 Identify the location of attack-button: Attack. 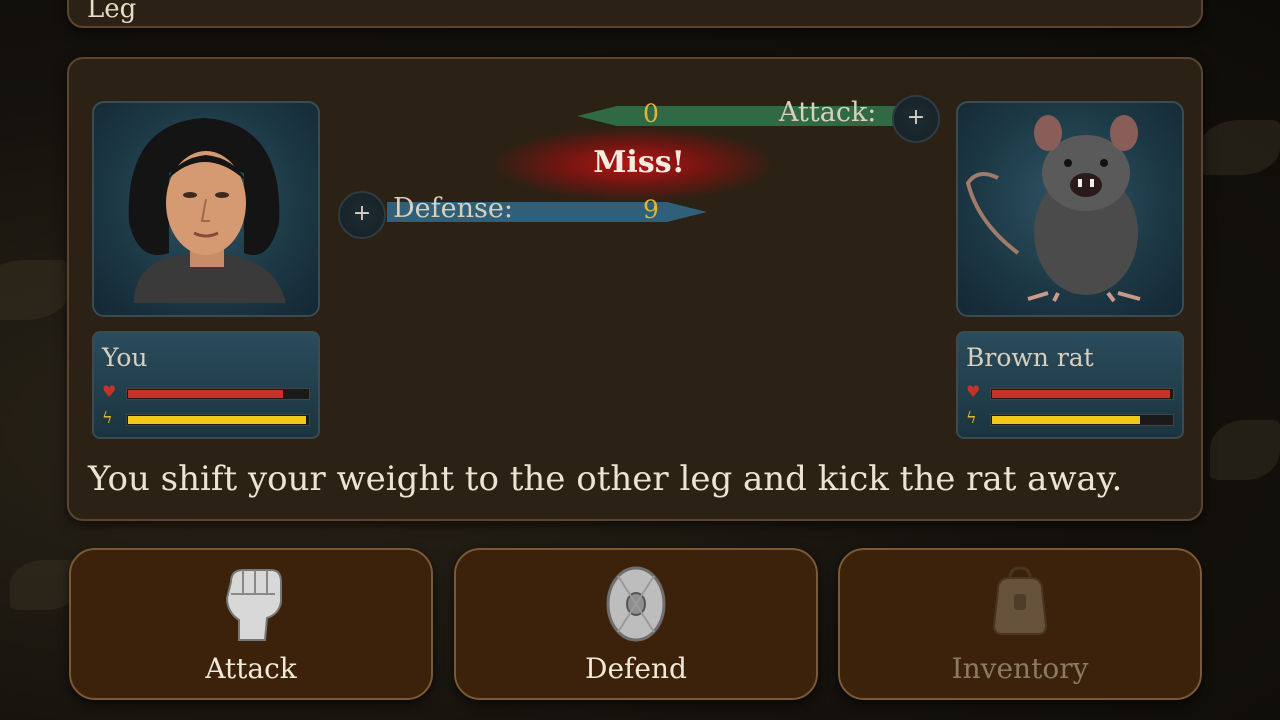
(251, 624).